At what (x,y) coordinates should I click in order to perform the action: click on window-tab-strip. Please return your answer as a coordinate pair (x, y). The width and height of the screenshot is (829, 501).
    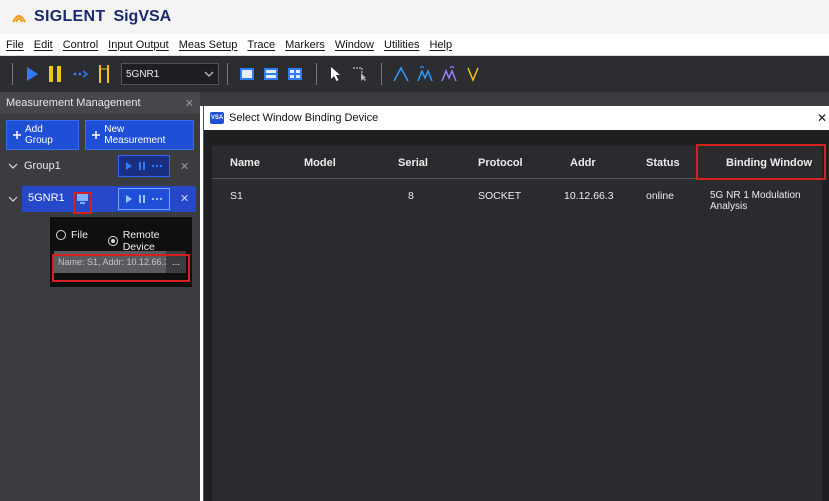
    Looking at the image, I should click on (514, 99).